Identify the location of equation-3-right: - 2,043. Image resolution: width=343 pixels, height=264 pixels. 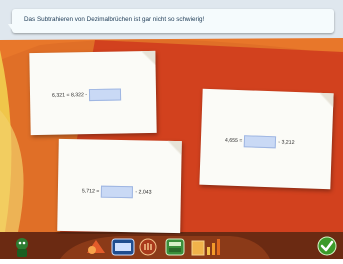
(143, 192).